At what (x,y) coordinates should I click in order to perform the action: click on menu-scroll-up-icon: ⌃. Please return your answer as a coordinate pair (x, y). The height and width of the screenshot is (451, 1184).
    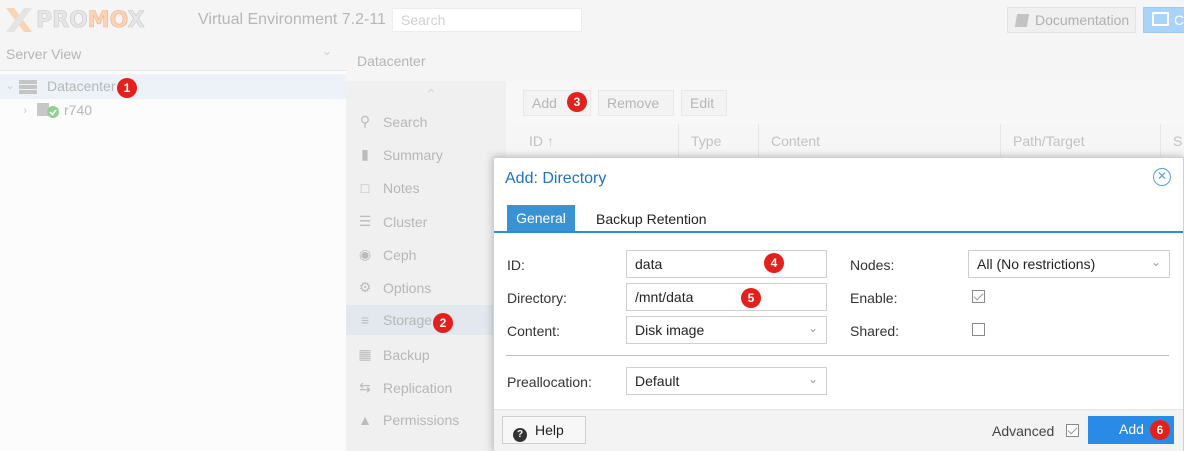
    Looking at the image, I should click on (431, 94).